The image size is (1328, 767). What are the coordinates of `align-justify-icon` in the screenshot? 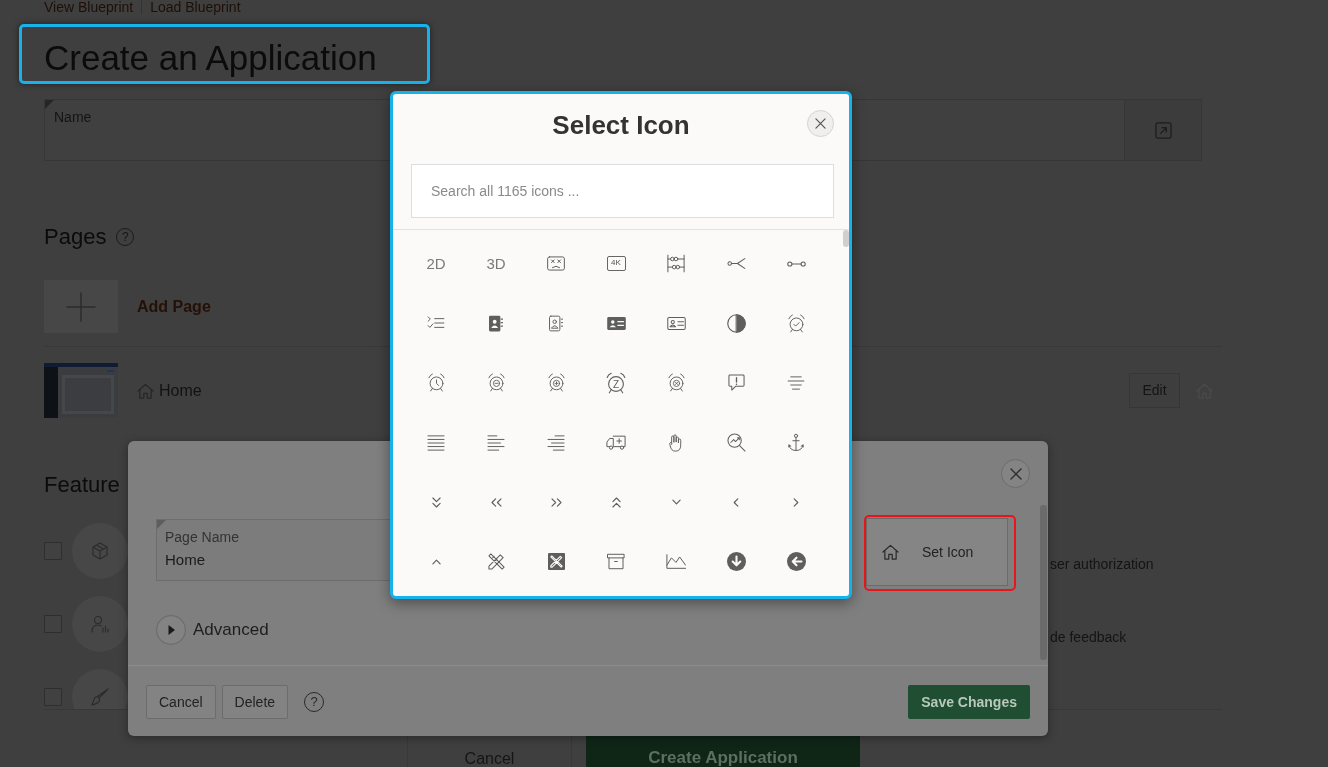 It's located at (436, 442).